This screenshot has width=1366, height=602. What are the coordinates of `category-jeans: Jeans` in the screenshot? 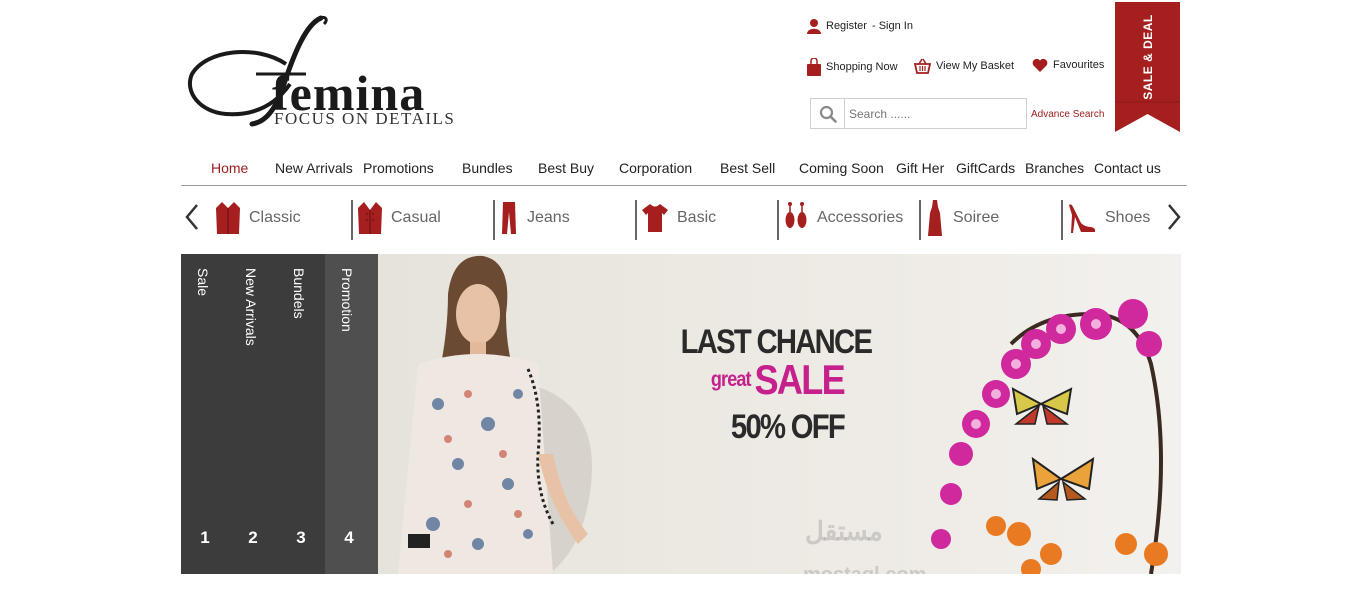 It's located at (531, 219).